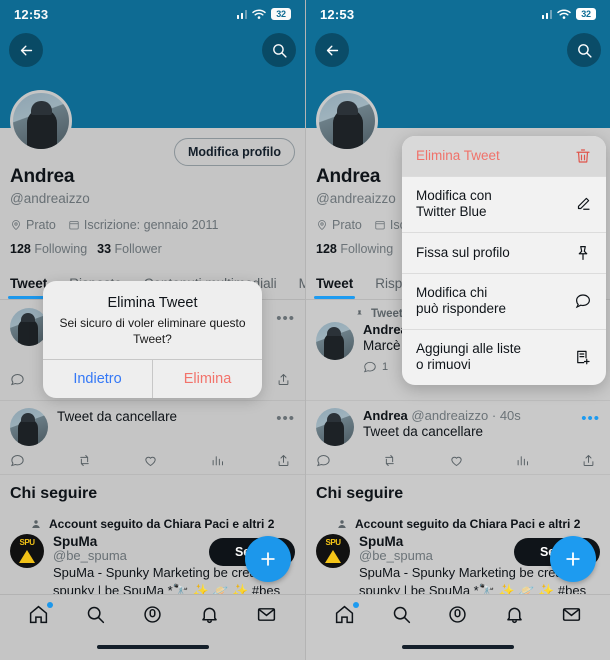  What do you see at coordinates (380, 225) in the screenshot?
I see `calendar-icon` at bounding box center [380, 225].